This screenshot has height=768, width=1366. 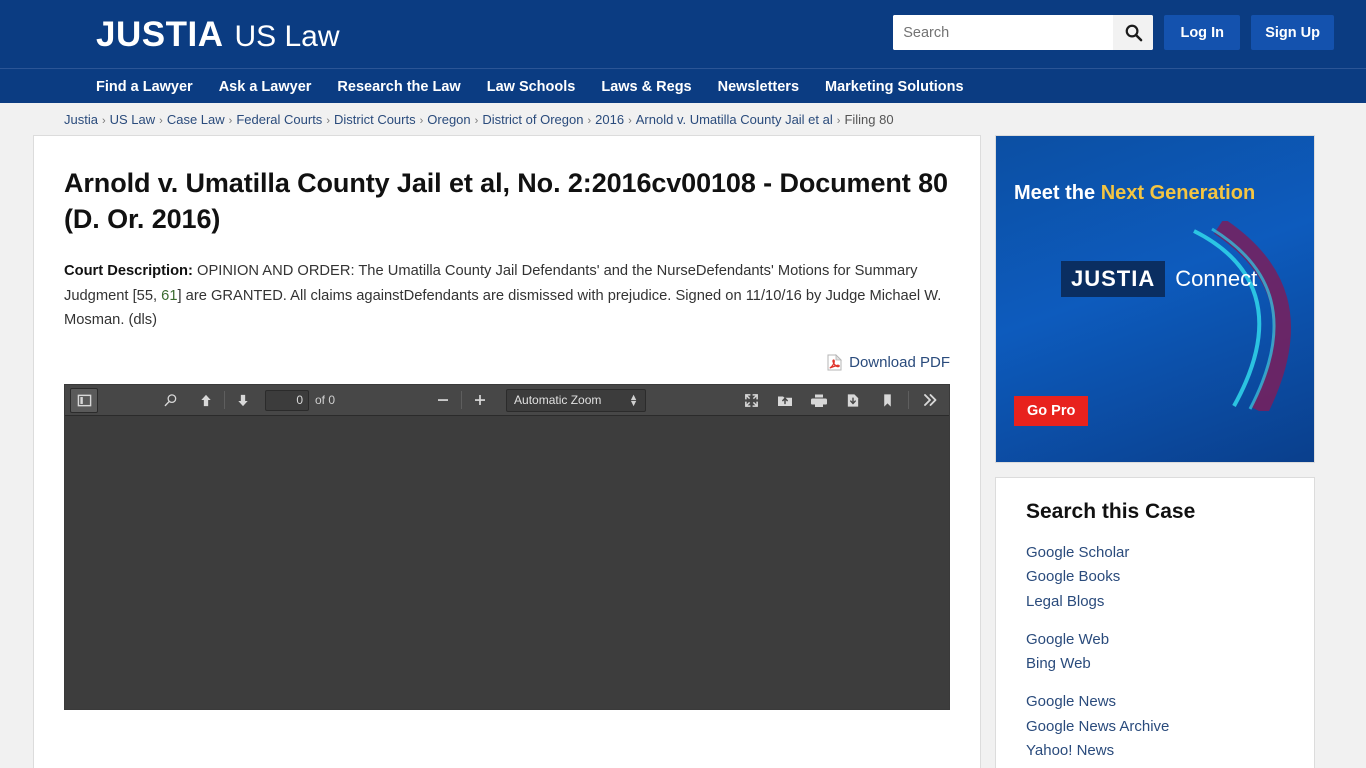 I want to click on double-chevron-right-icon, so click(x=930, y=400).